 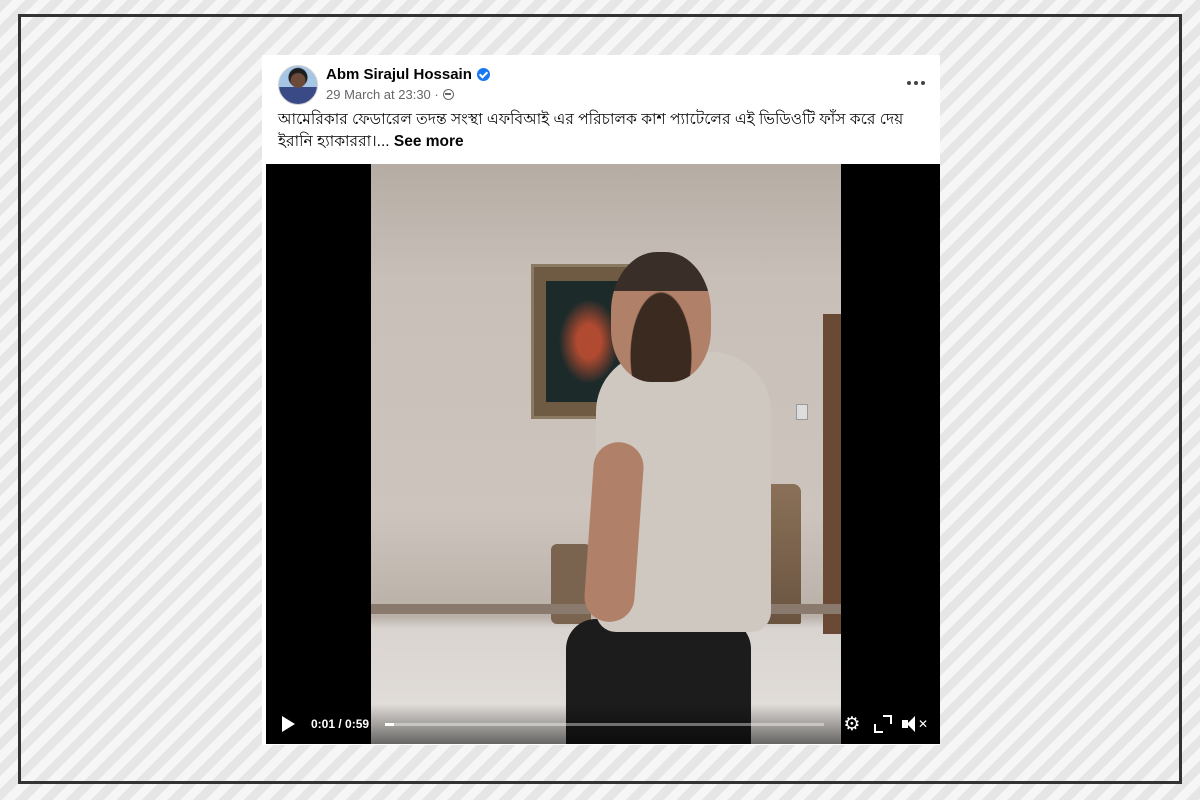 I want to click on author-name-row: Abm Sirajul Hossain, so click(x=408, y=74).